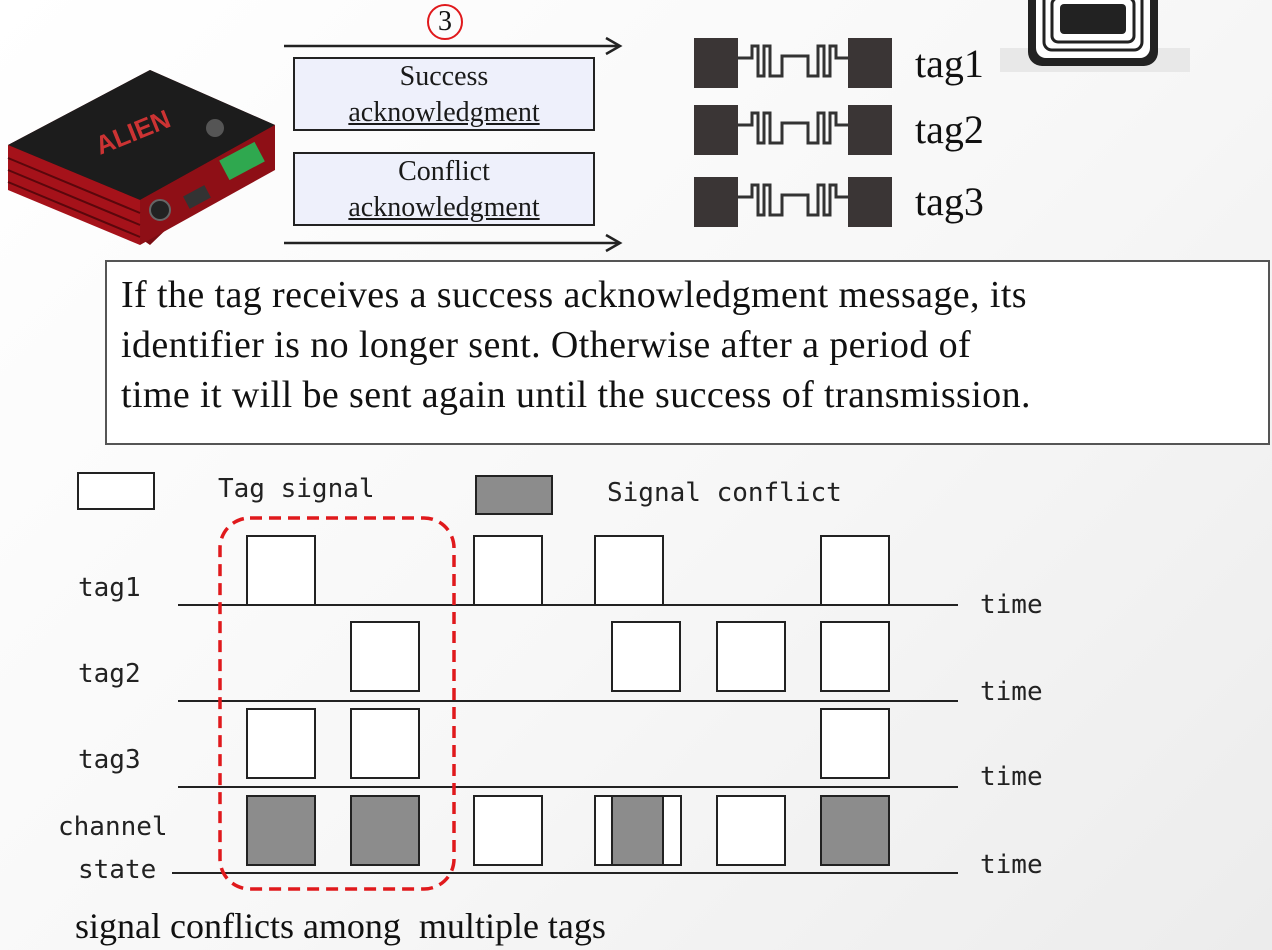 Image resolution: width=1272 pixels, height=950 pixels. What do you see at coordinates (116, 491) in the screenshot?
I see `legend-tag-signal-swatch` at bounding box center [116, 491].